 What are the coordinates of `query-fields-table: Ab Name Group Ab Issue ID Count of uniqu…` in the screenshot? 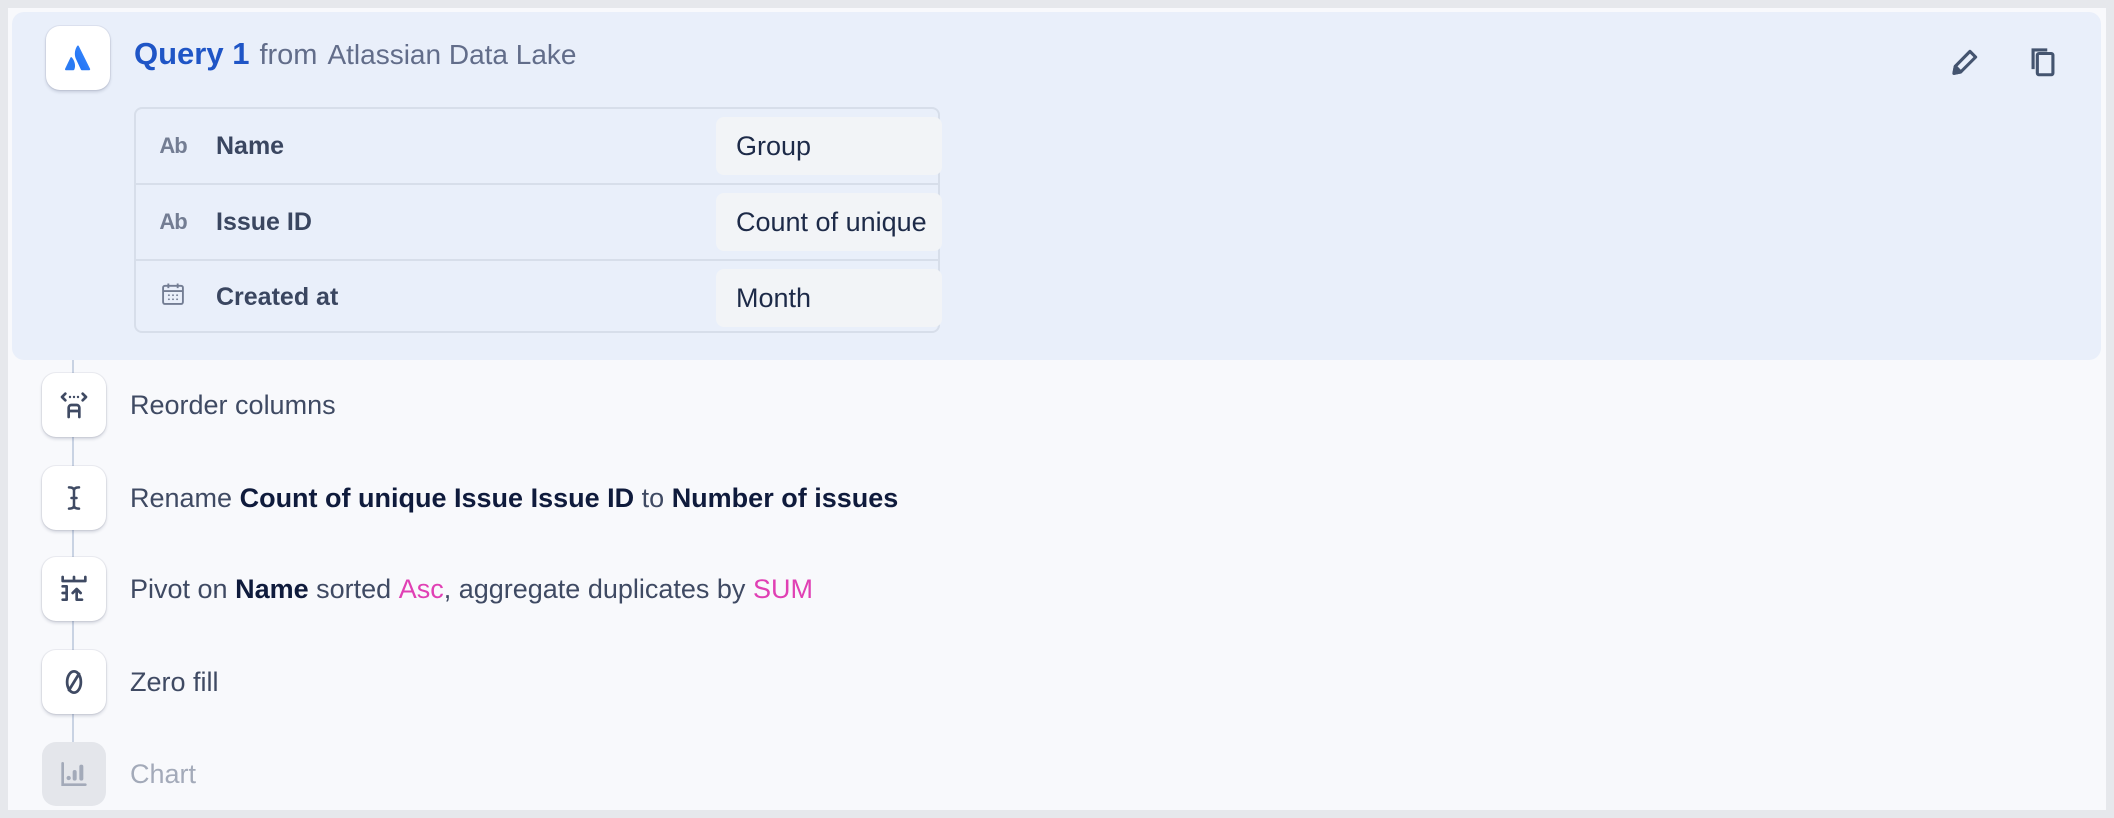 It's located at (538, 220).